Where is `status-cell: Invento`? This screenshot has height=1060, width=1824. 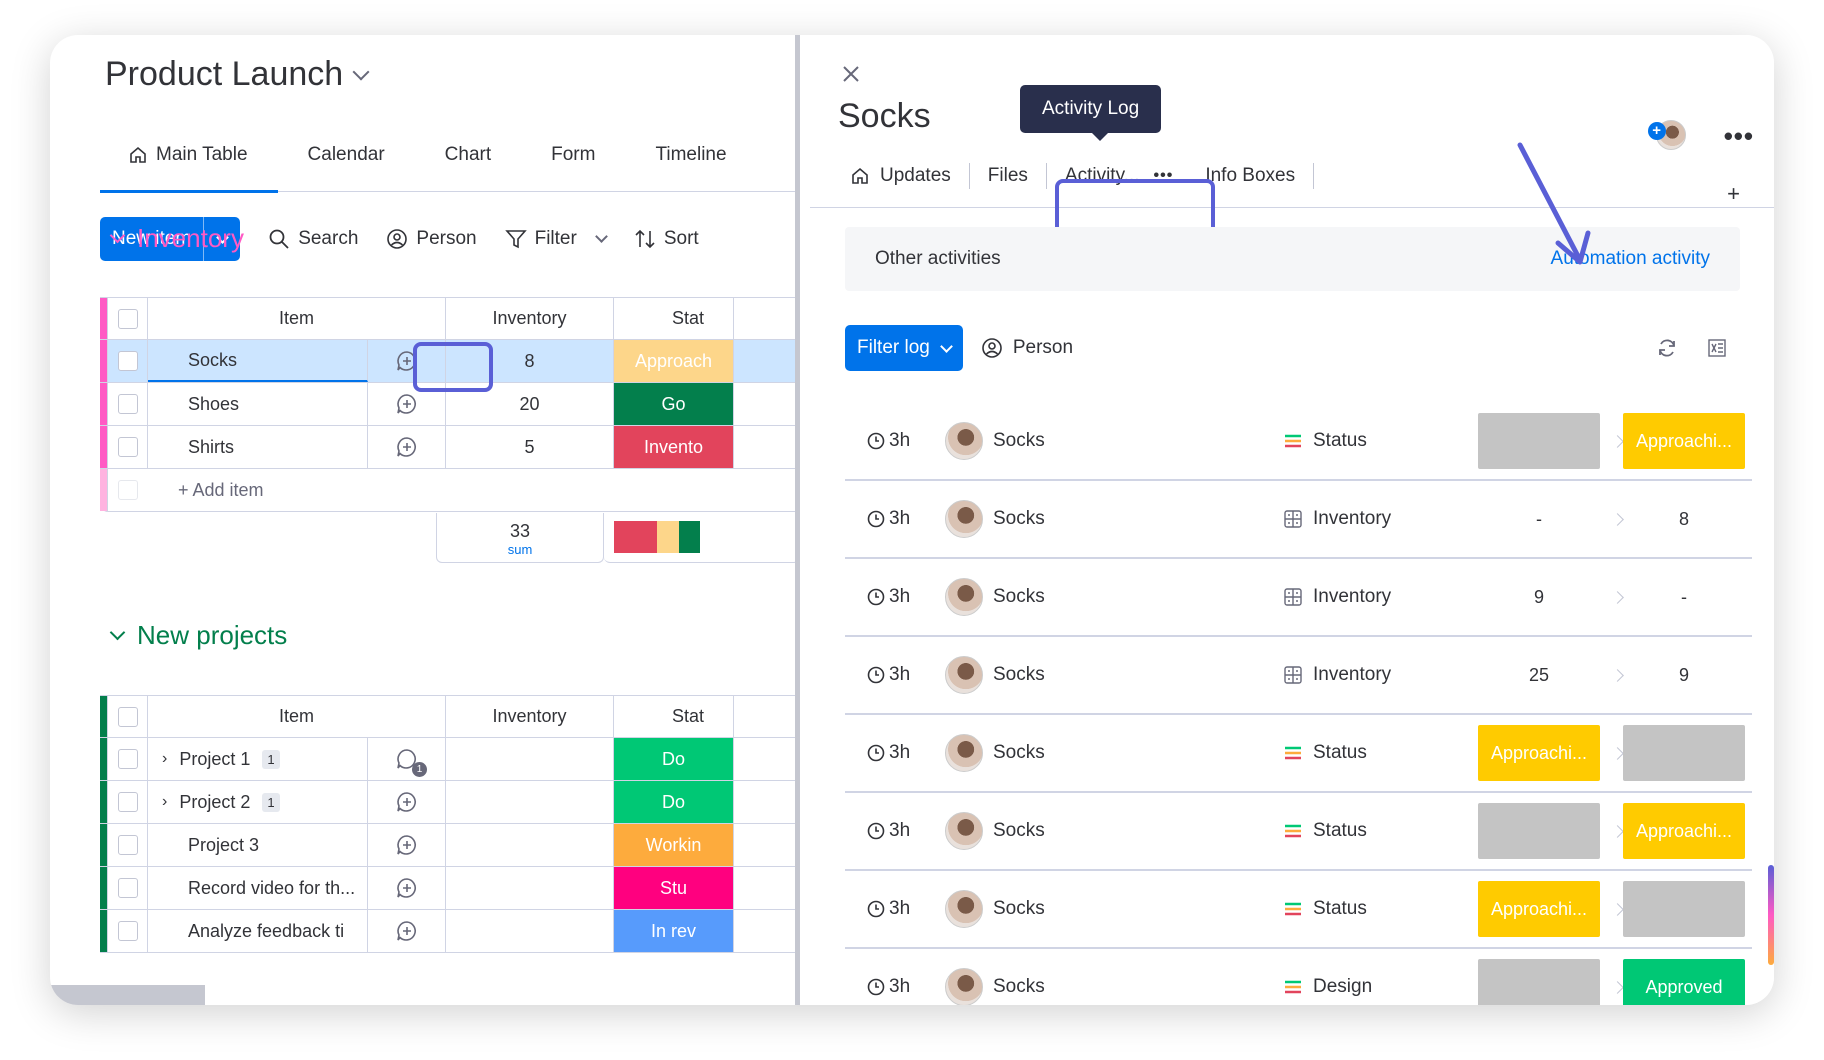 status-cell: Invento is located at coordinates (674, 447).